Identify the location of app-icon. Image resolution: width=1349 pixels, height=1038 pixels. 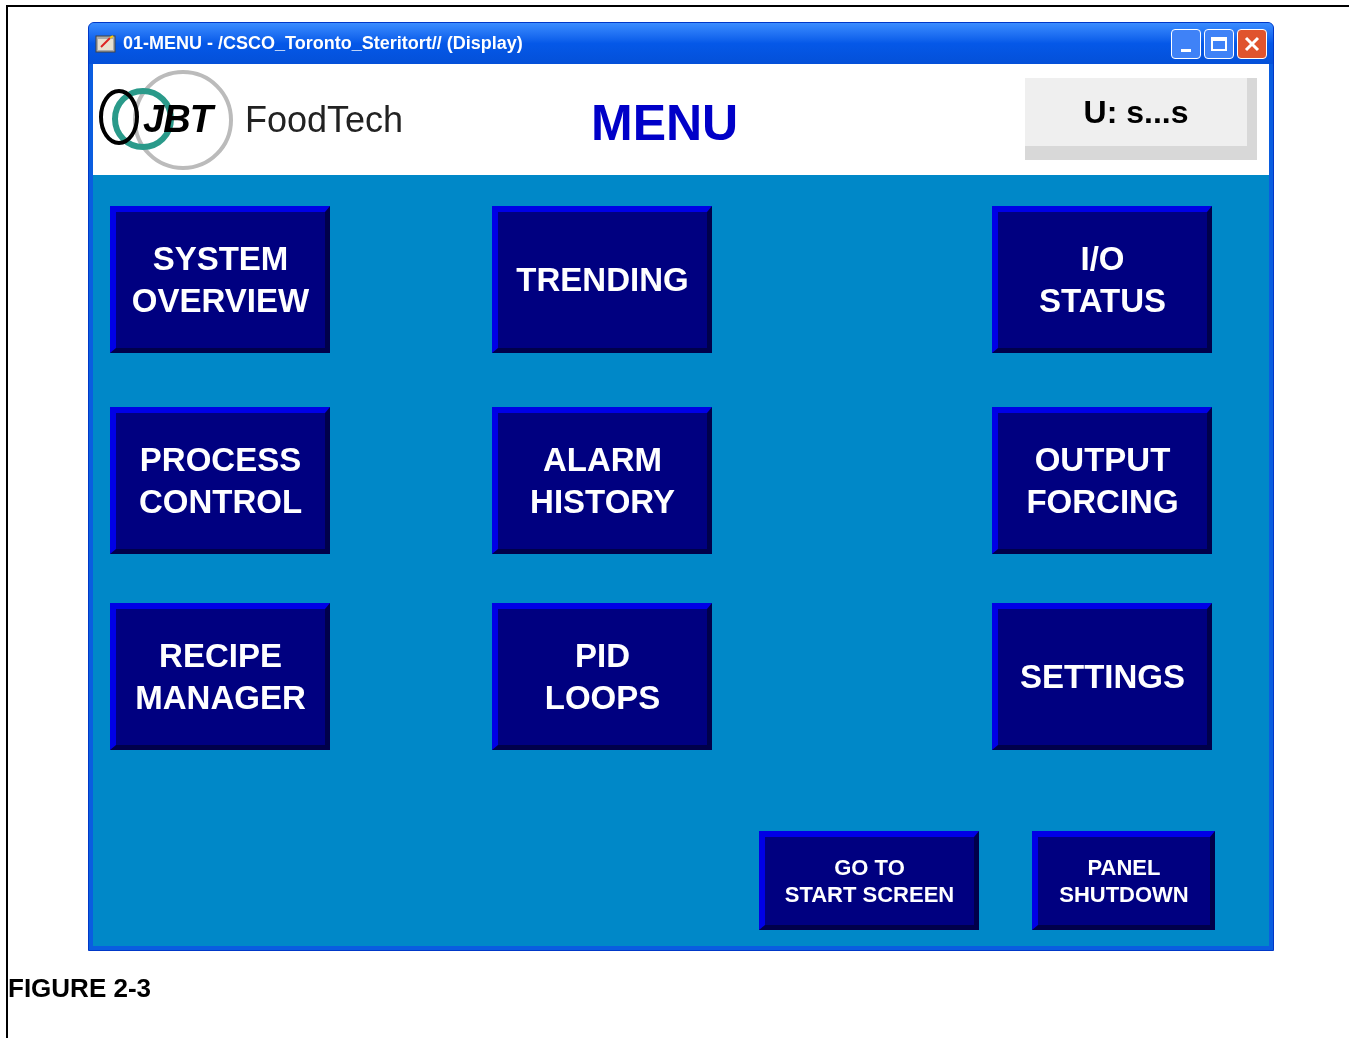
(106, 43).